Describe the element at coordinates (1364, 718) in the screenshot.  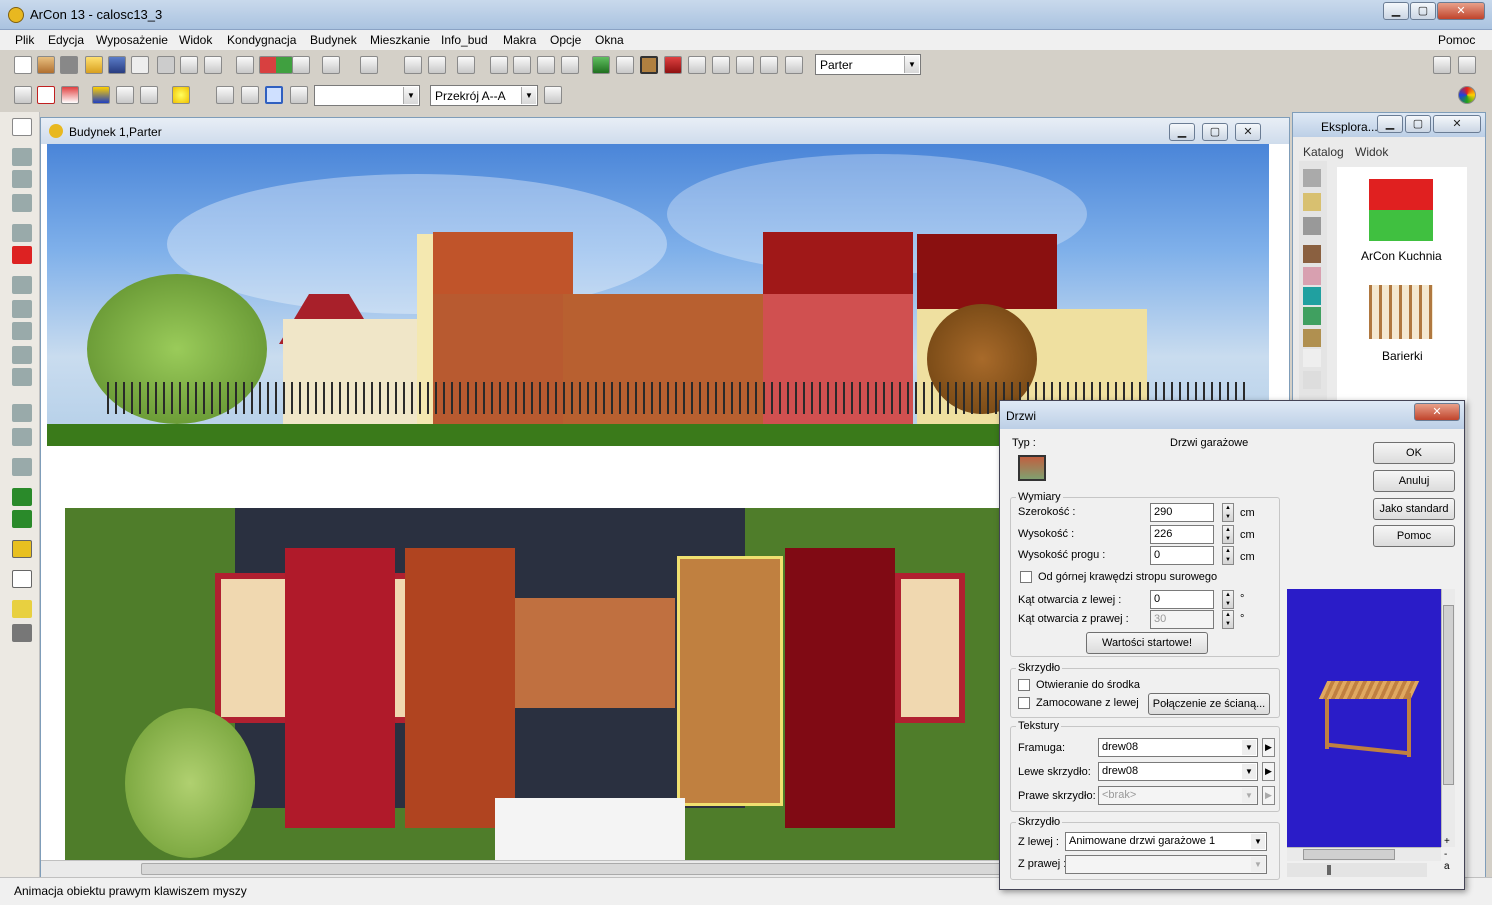
I see `door-3d-preview` at that location.